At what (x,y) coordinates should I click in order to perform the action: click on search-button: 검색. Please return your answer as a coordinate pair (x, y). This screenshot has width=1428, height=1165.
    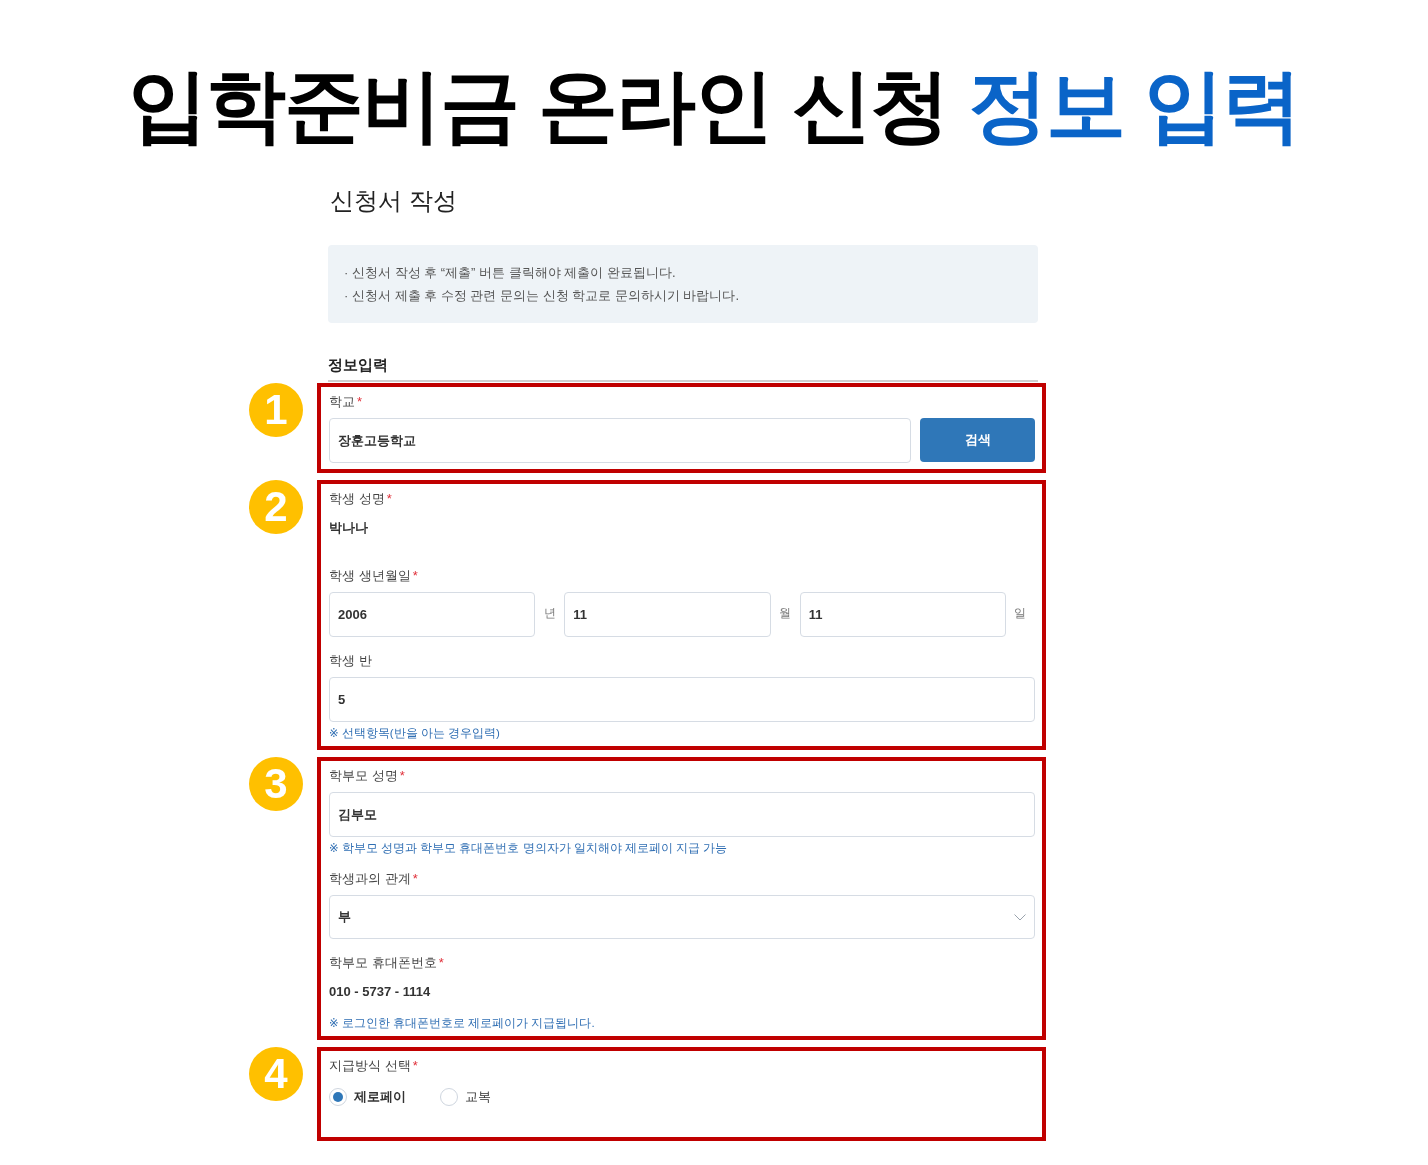
    Looking at the image, I should click on (977, 440).